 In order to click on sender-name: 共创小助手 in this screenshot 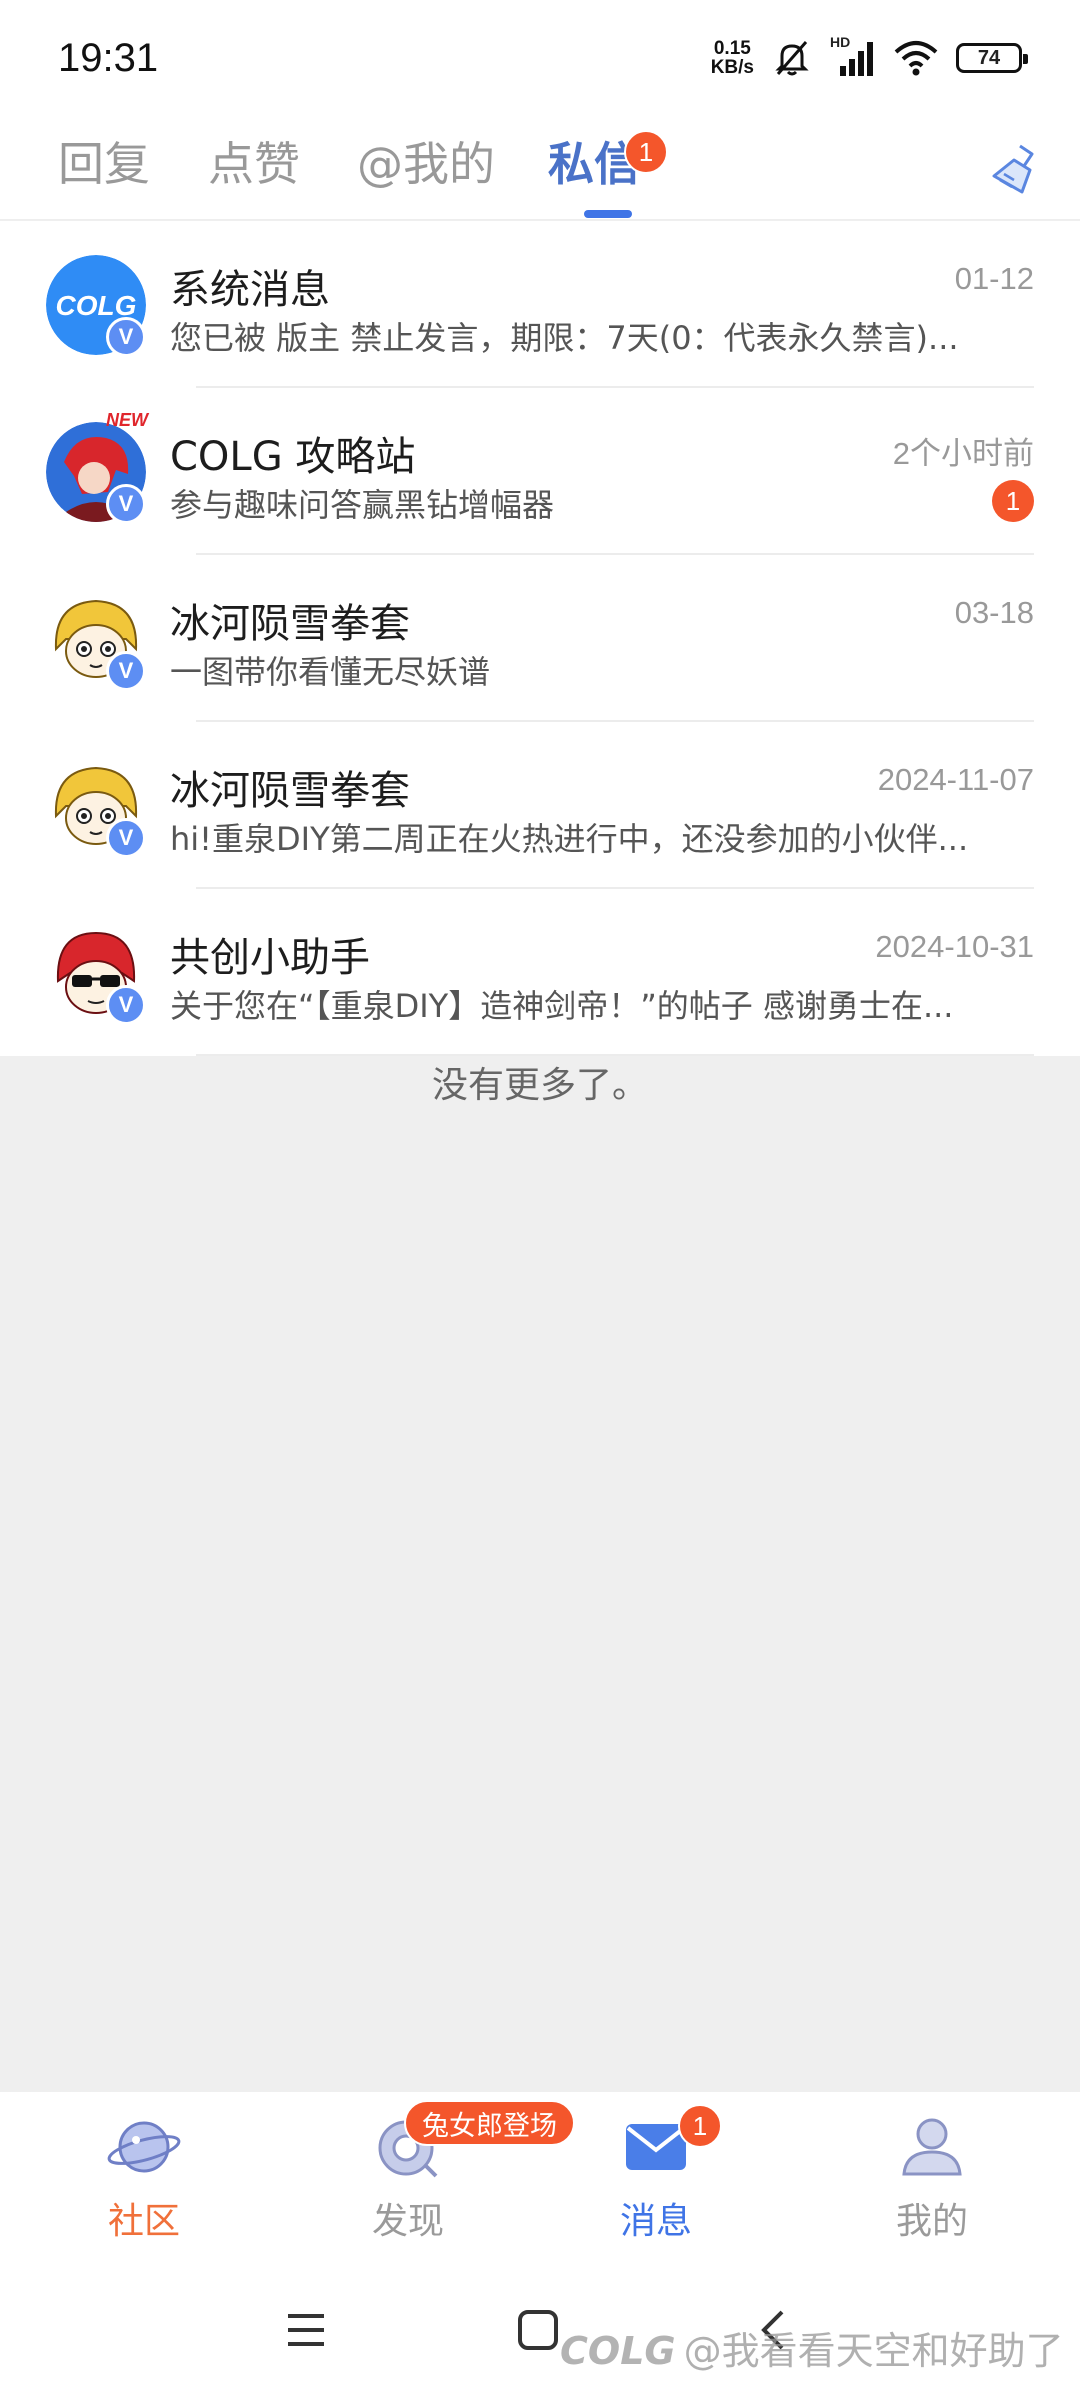, I will do `click(270, 958)`.